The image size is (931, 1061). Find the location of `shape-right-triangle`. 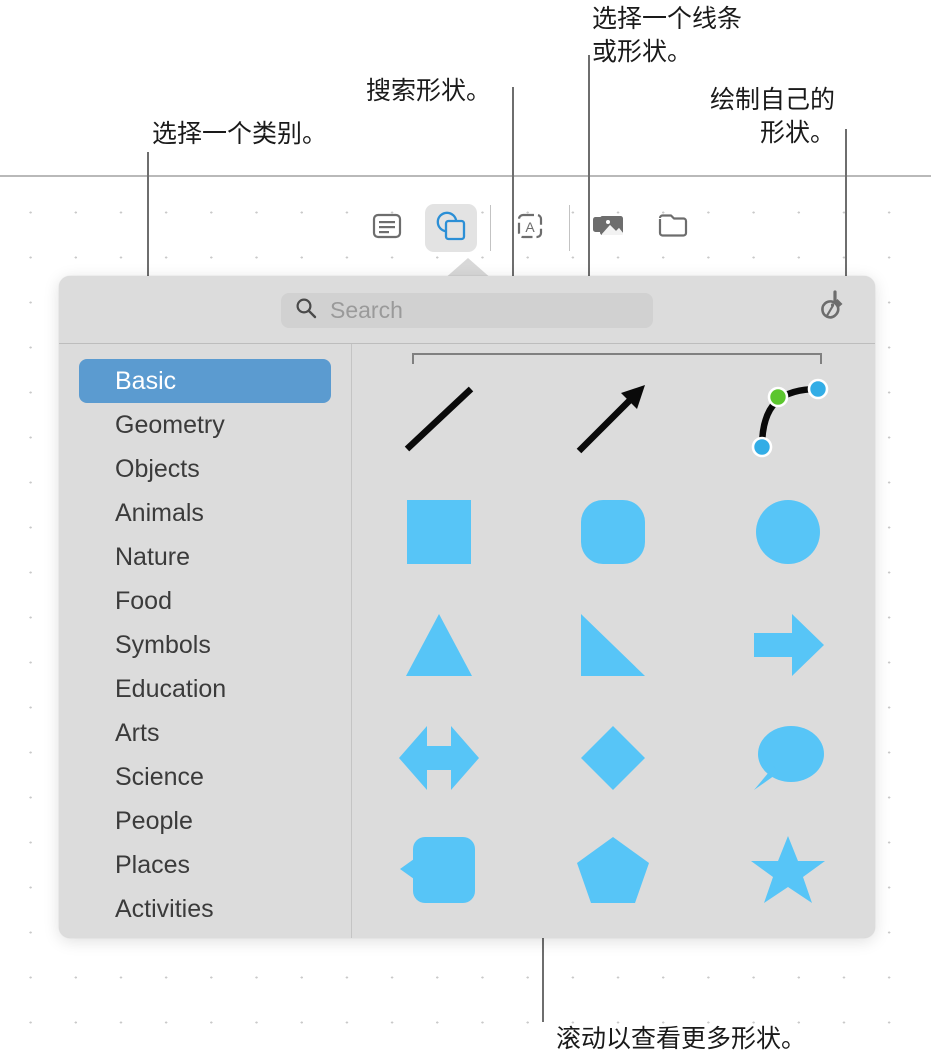

shape-right-triangle is located at coordinates (613, 644).